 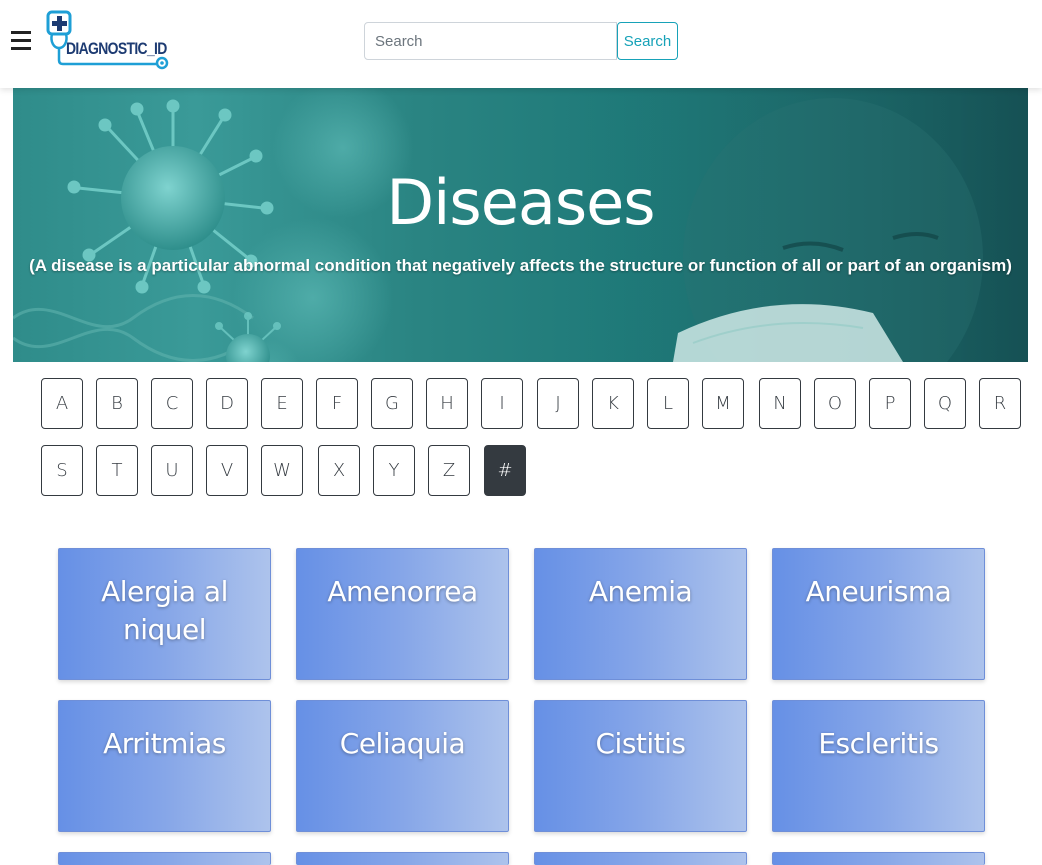 What do you see at coordinates (447, 403) in the screenshot?
I see `letter-button-h: H` at bounding box center [447, 403].